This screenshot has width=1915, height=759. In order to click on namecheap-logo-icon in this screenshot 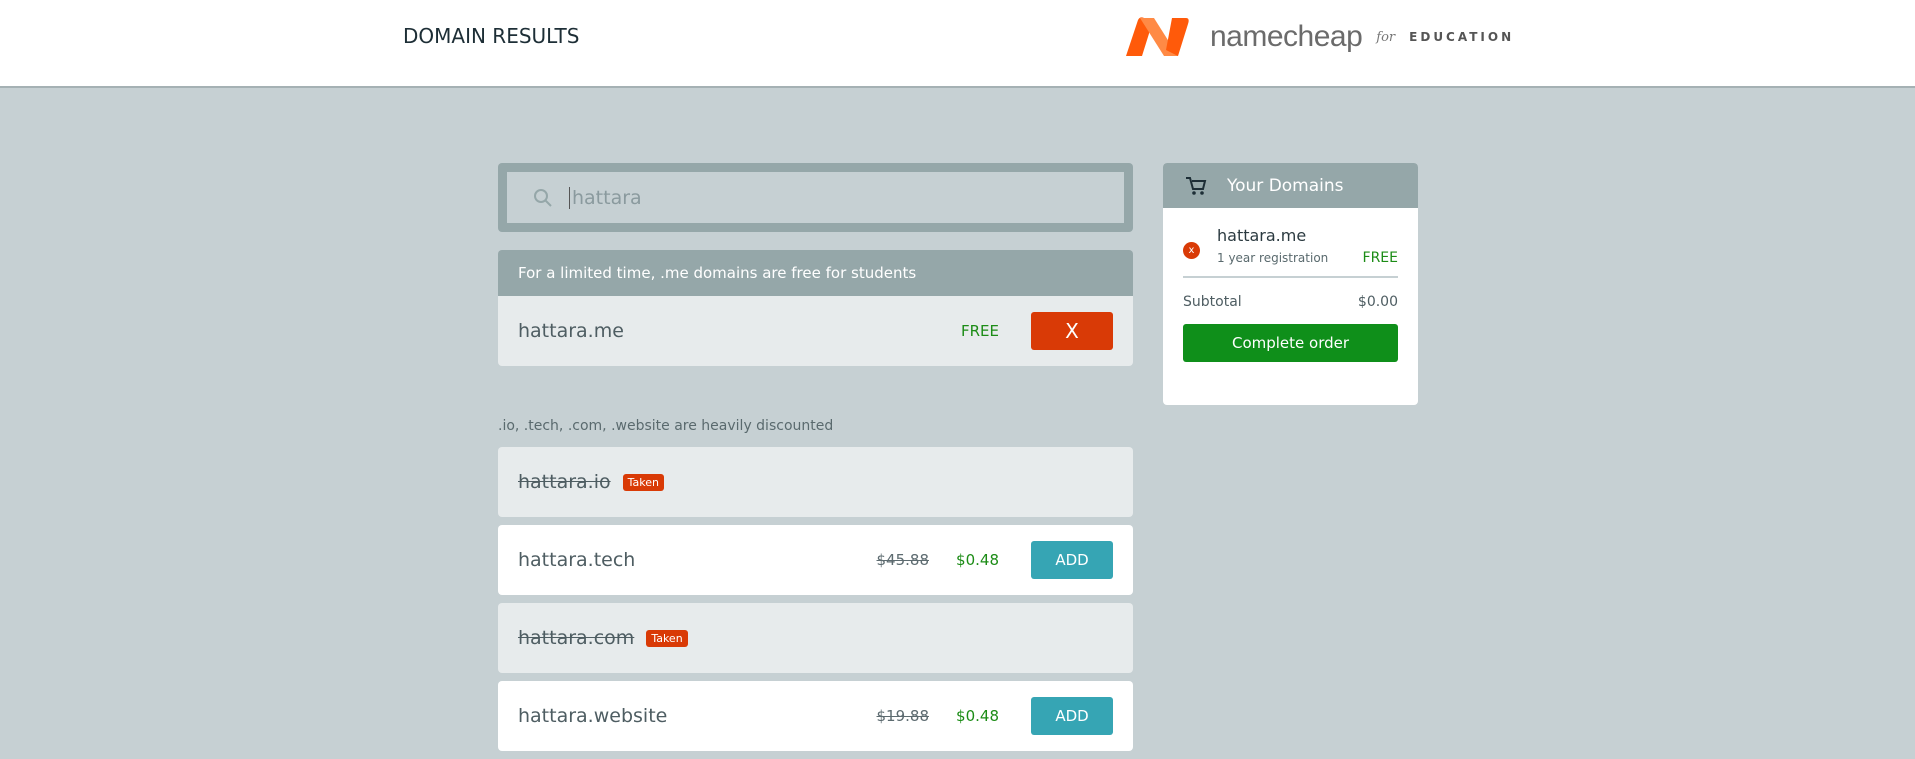, I will do `click(1157, 36)`.